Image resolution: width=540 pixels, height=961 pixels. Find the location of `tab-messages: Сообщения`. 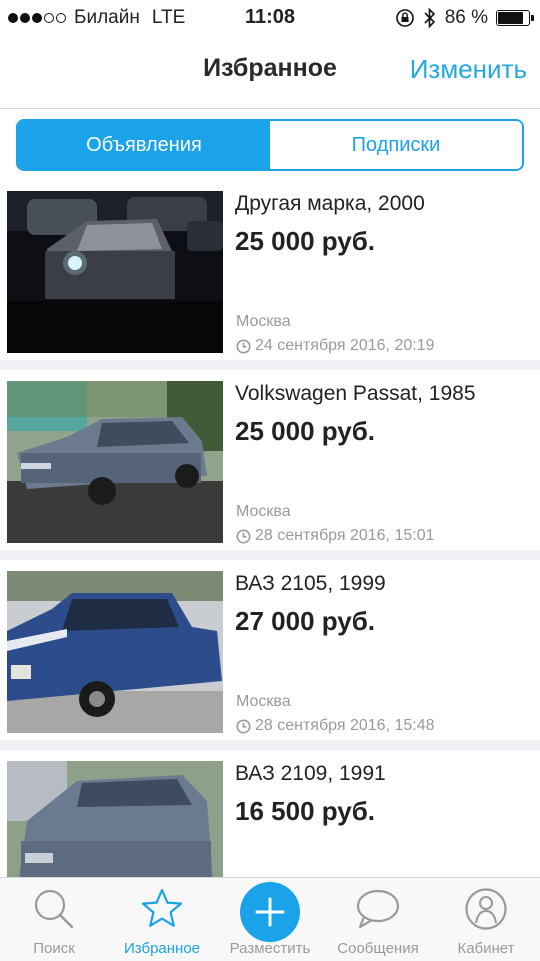

tab-messages: Сообщения is located at coordinates (378, 919).